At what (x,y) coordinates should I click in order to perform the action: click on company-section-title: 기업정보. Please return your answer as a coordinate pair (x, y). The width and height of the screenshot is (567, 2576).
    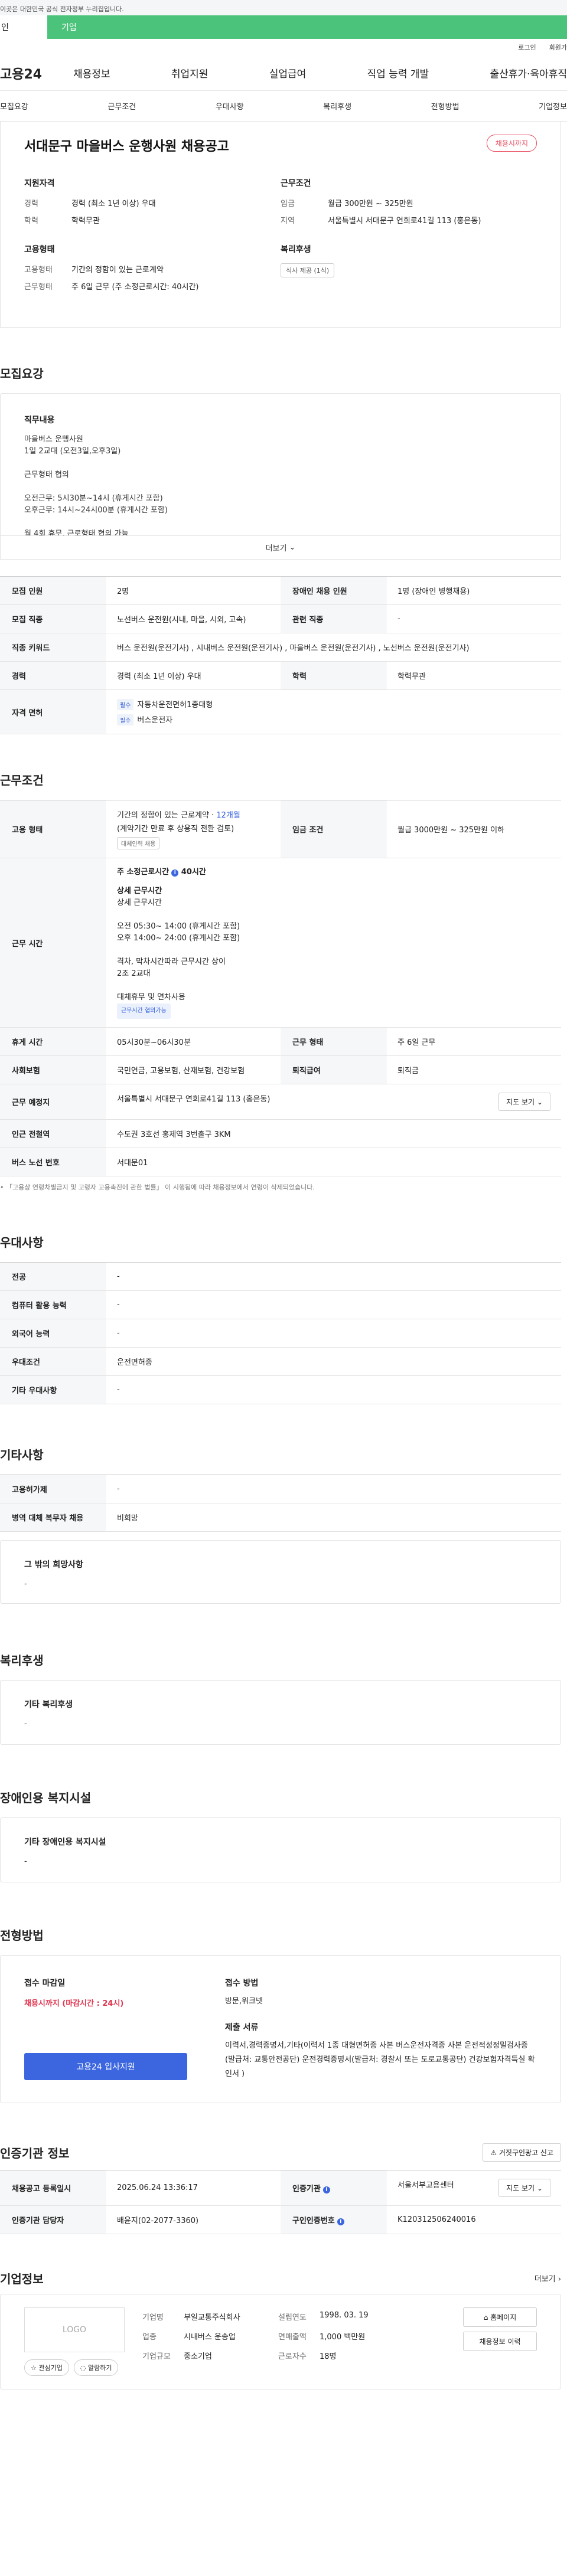
    Looking at the image, I should click on (22, 2279).